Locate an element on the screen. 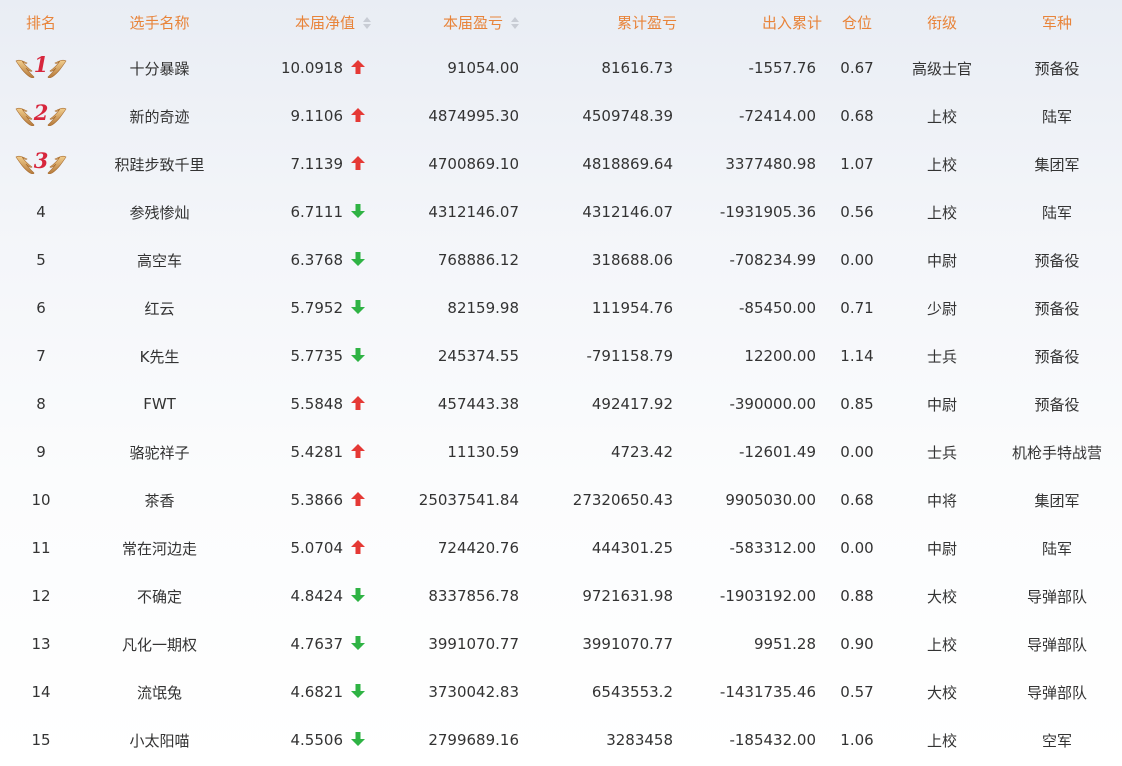 The image size is (1122, 766). profit-cell: 8337856.78 is located at coordinates (473, 596).